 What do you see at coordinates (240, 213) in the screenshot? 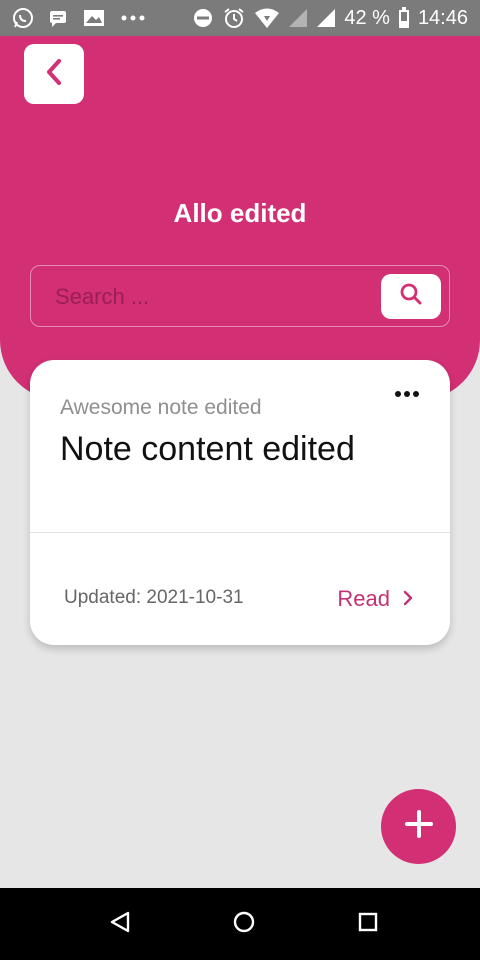
I see `page-title: Allo edited` at bounding box center [240, 213].